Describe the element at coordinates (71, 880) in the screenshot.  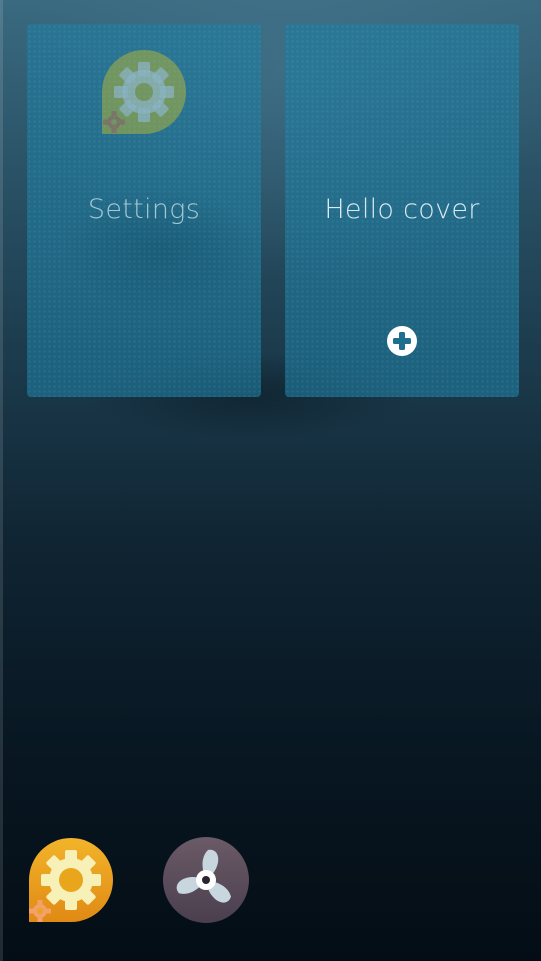
I see `settings-app-launcher-icon` at that location.